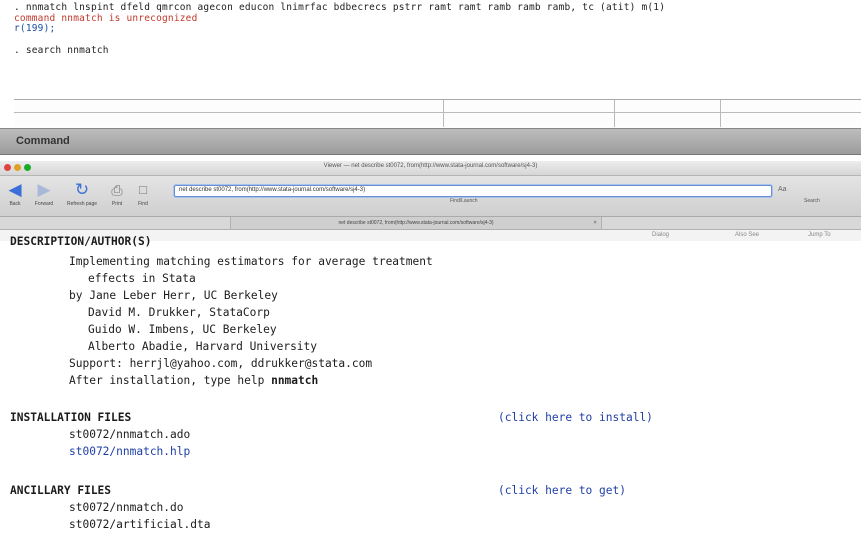 Image resolution: width=861 pixels, height=542 pixels. I want to click on search-command-echo: . search nnmatch, so click(61, 50).